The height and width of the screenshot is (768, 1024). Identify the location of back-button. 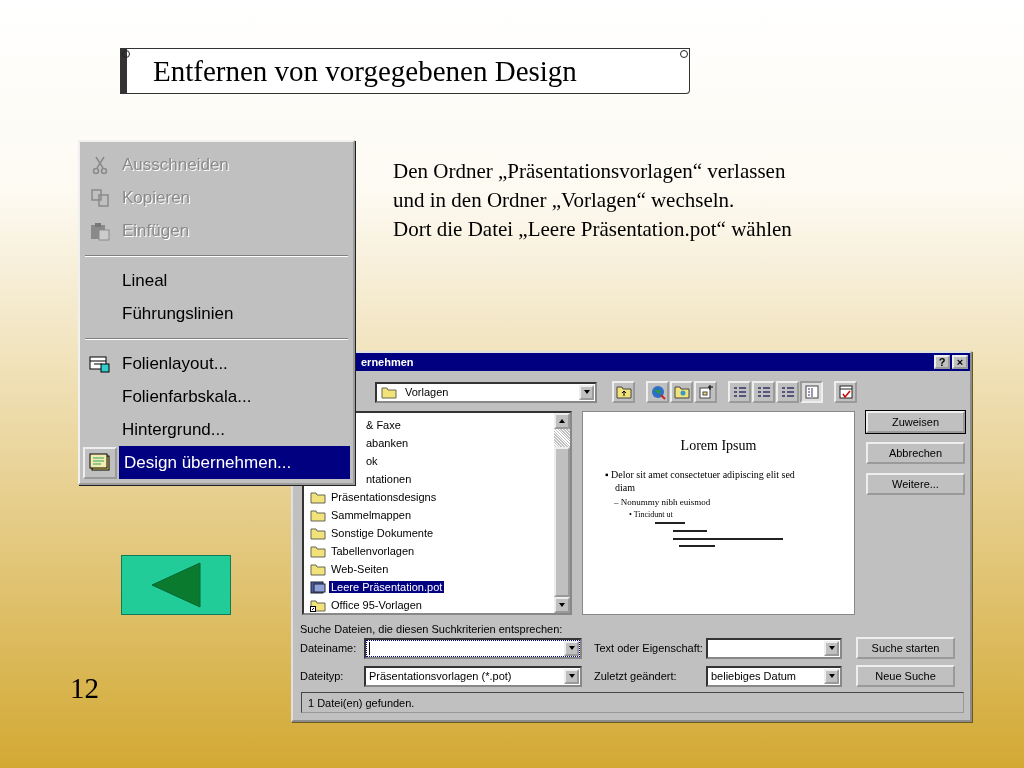
(176, 585).